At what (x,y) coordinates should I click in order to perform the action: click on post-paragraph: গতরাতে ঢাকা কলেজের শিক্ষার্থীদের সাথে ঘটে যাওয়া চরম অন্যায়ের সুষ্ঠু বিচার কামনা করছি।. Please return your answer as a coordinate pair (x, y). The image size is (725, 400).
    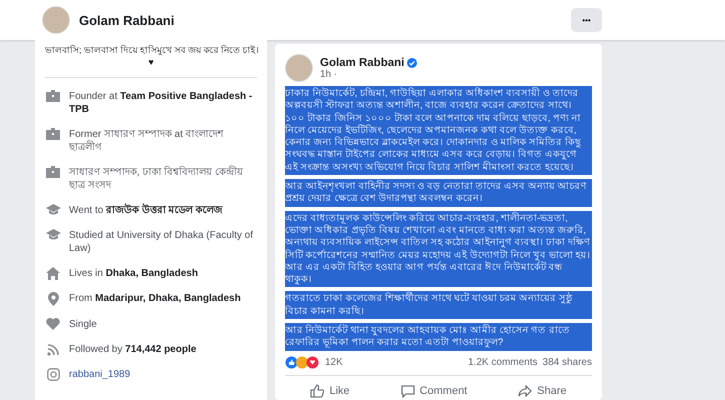
    Looking at the image, I should click on (438, 305).